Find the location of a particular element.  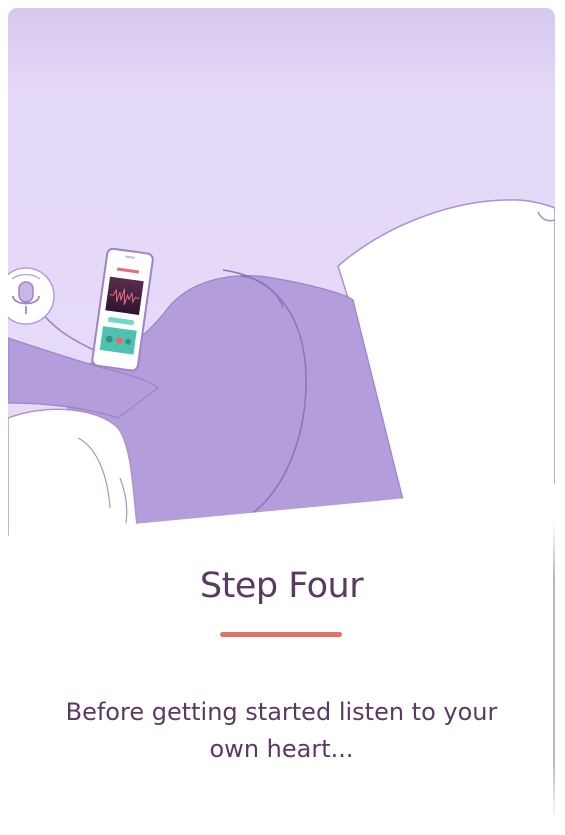

title-divider is located at coordinates (281, 634).